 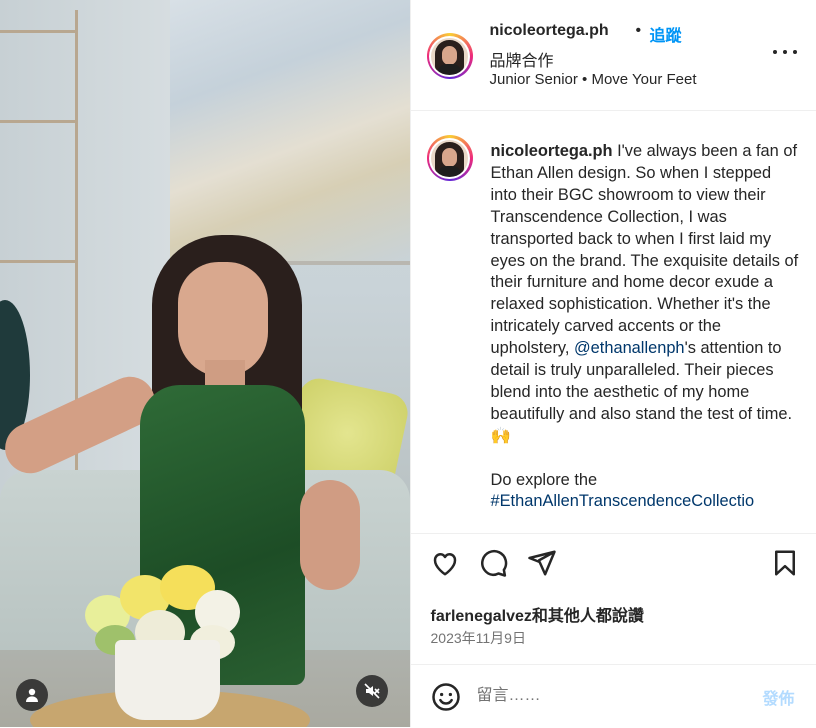 I want to click on comment-icon, so click(x=493, y=563).